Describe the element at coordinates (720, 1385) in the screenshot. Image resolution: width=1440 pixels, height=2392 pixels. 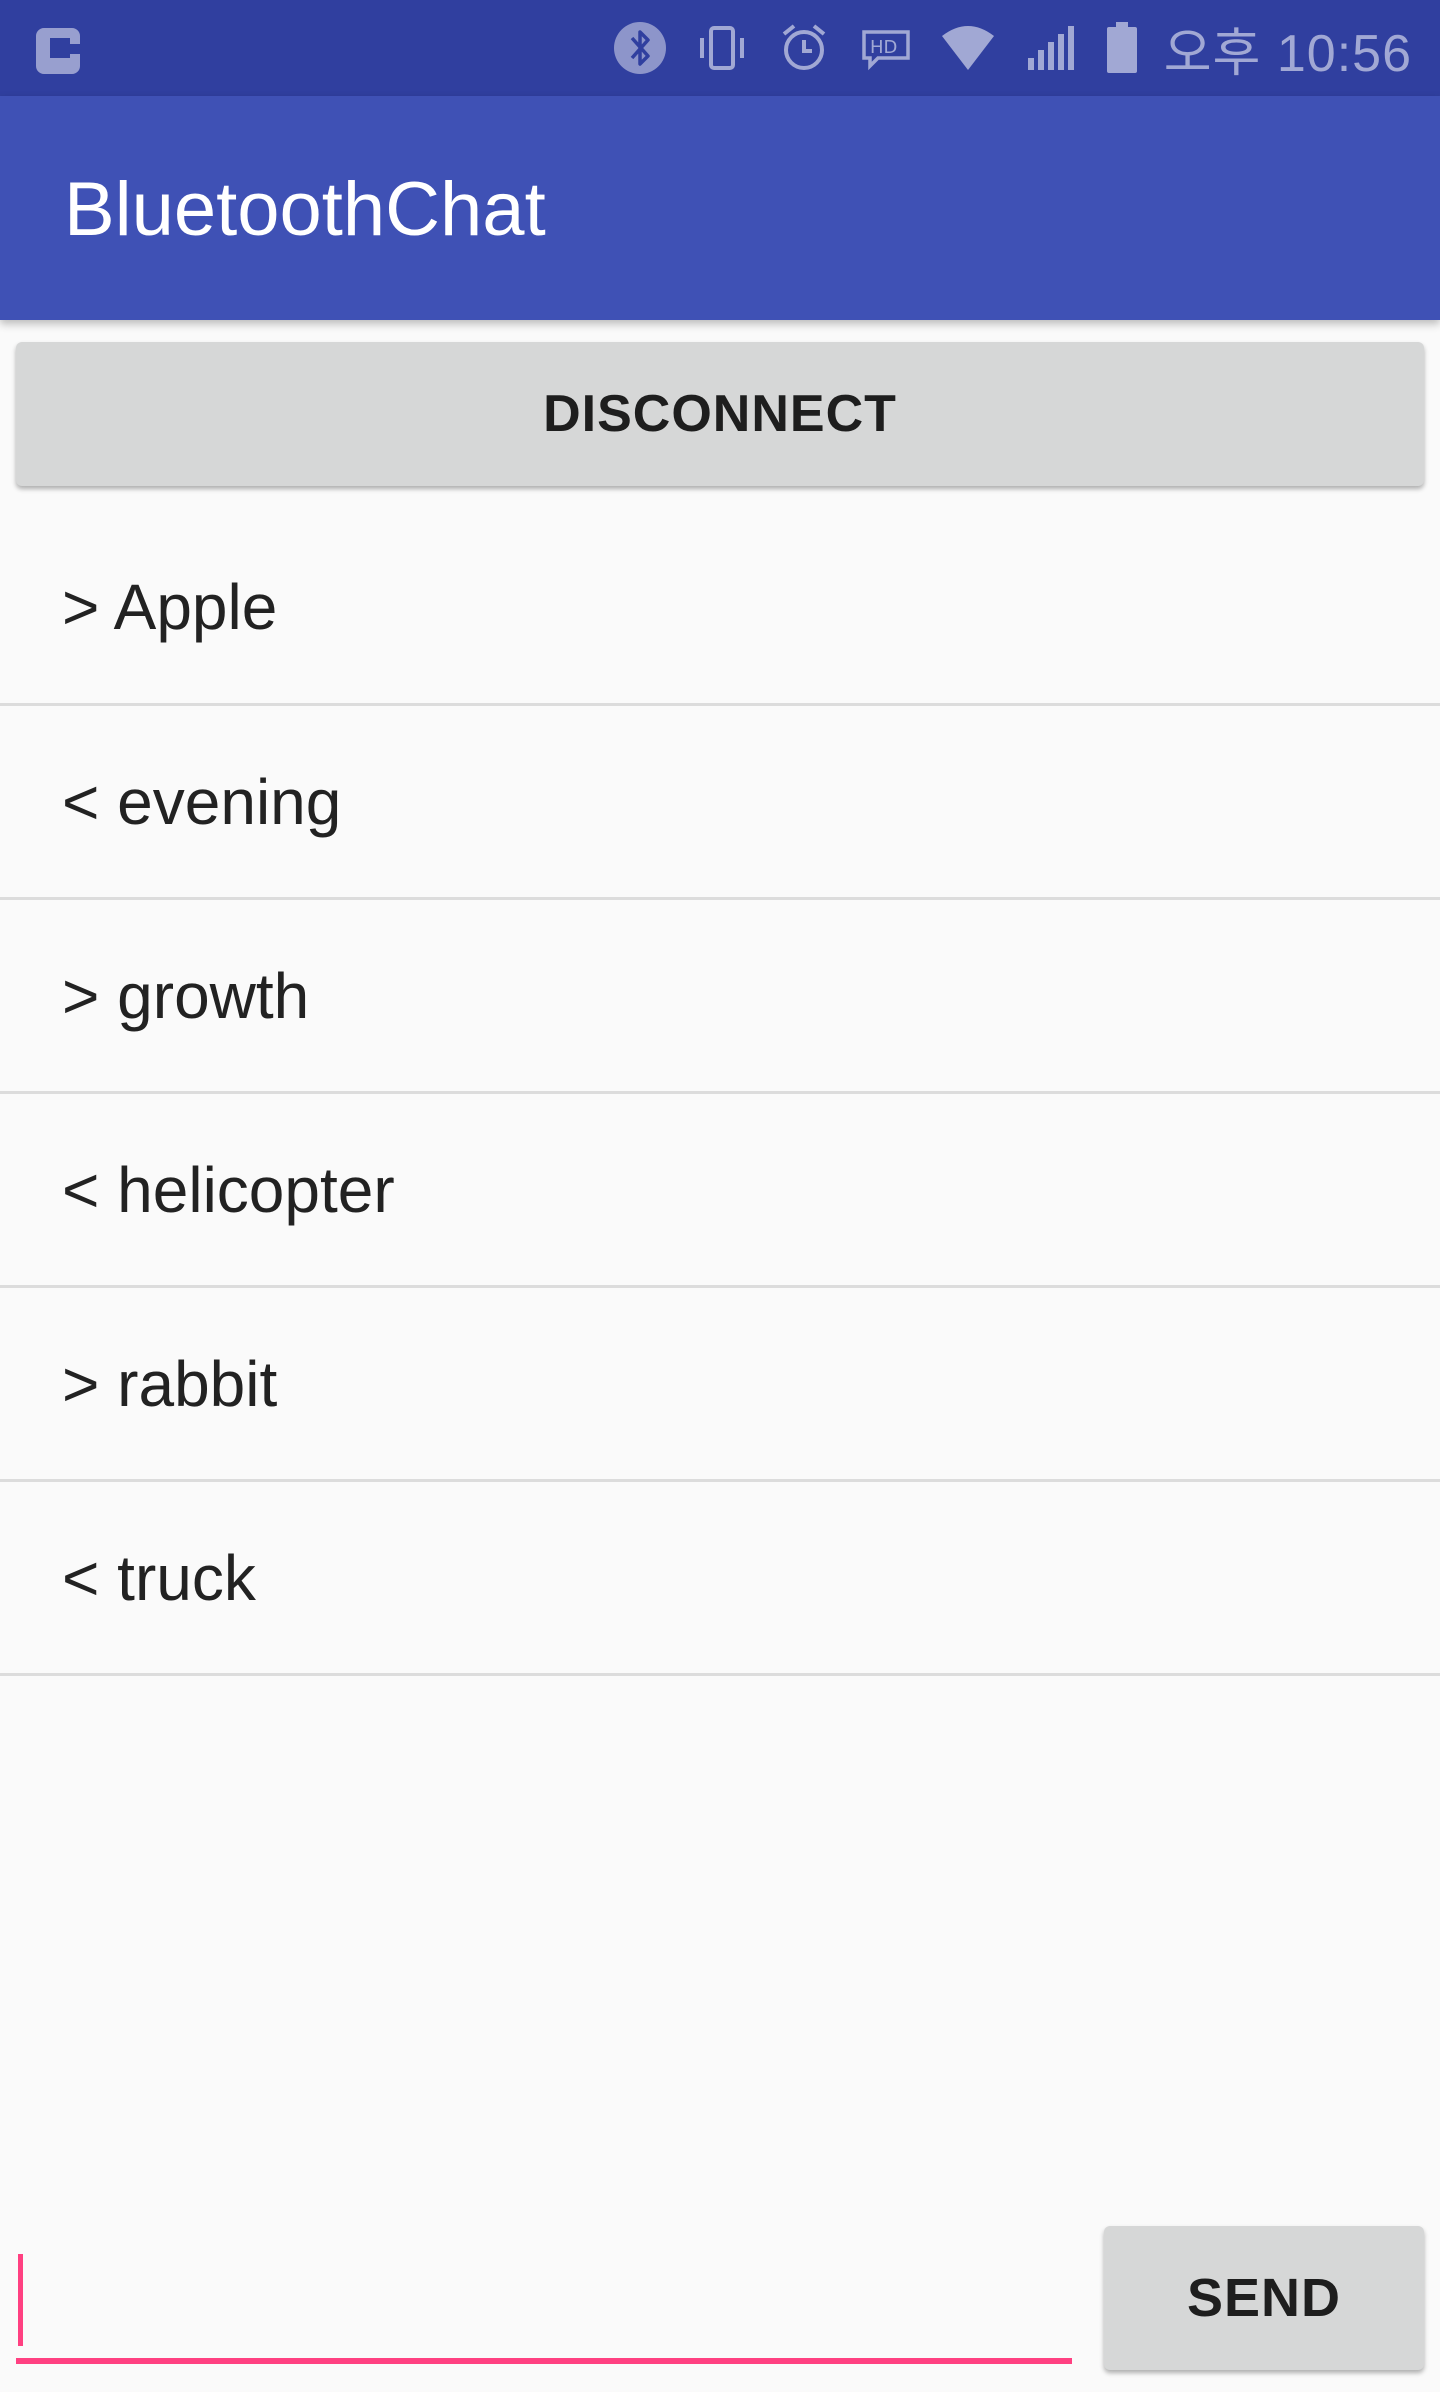
I see `list-item: > rabbit` at that location.